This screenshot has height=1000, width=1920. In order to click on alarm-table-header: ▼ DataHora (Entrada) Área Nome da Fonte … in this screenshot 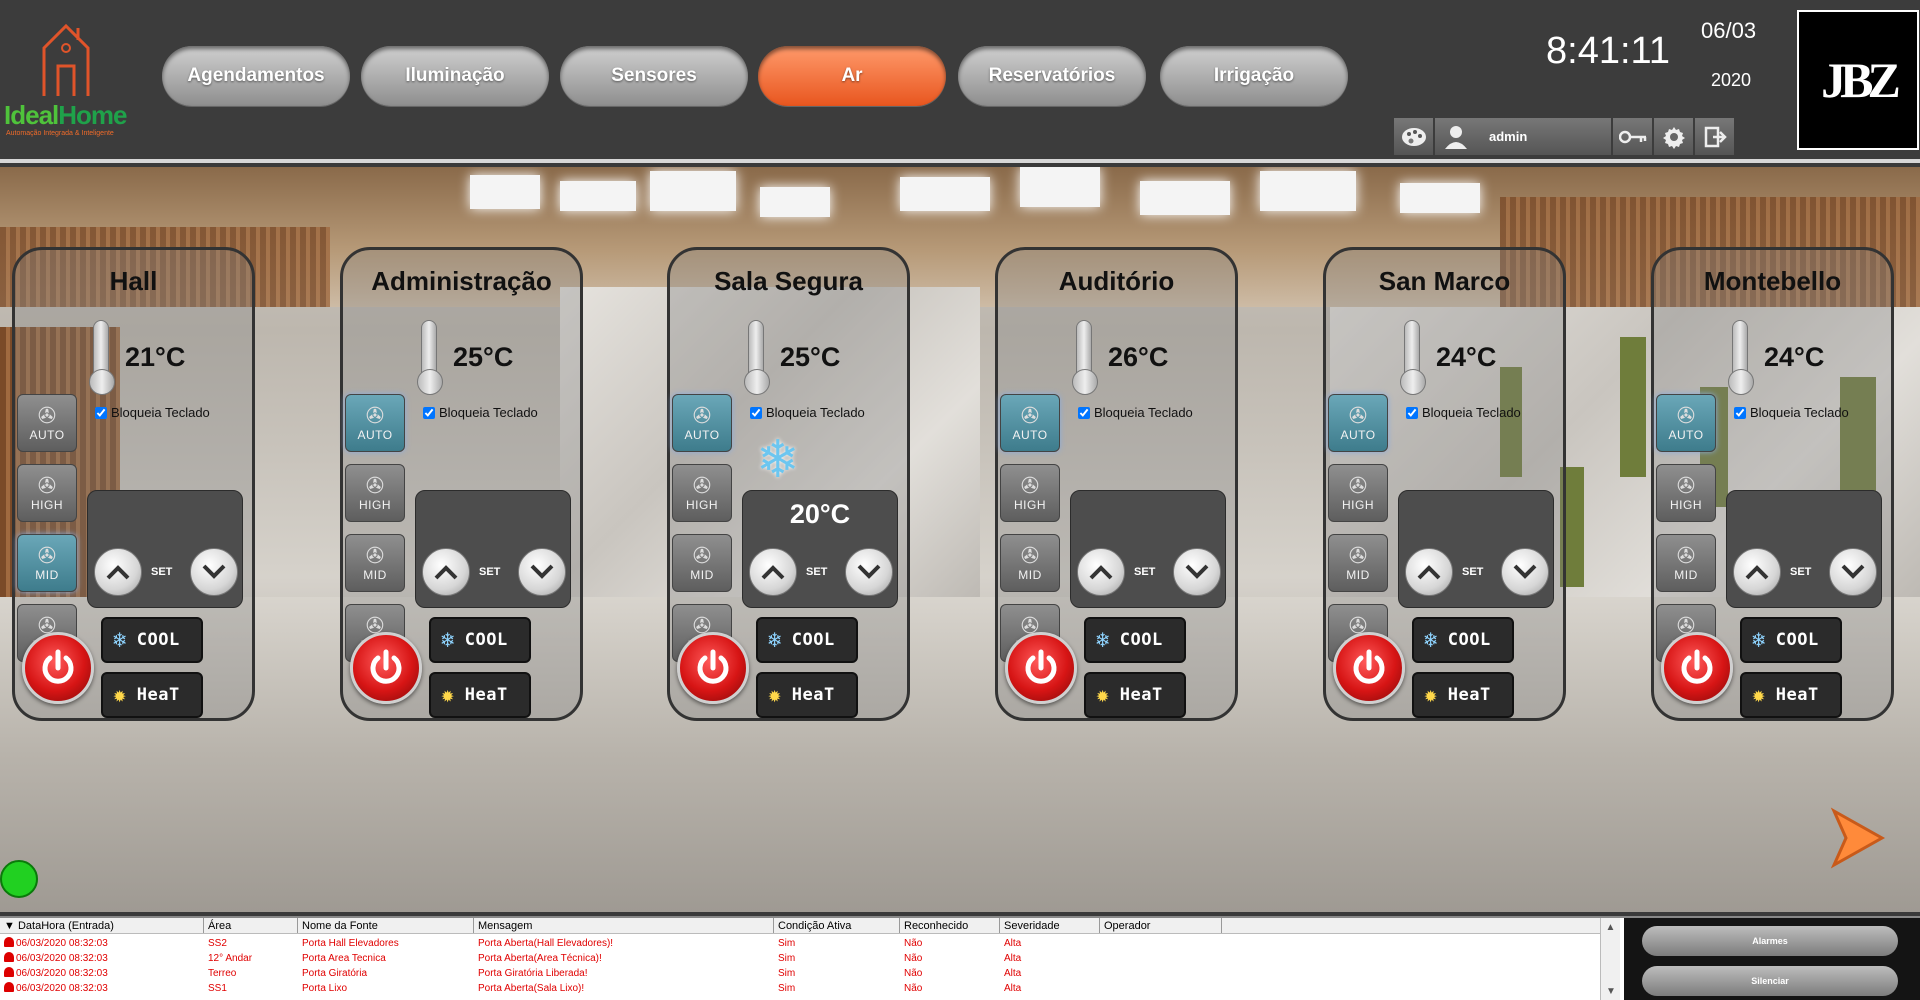, I will do `click(800, 926)`.